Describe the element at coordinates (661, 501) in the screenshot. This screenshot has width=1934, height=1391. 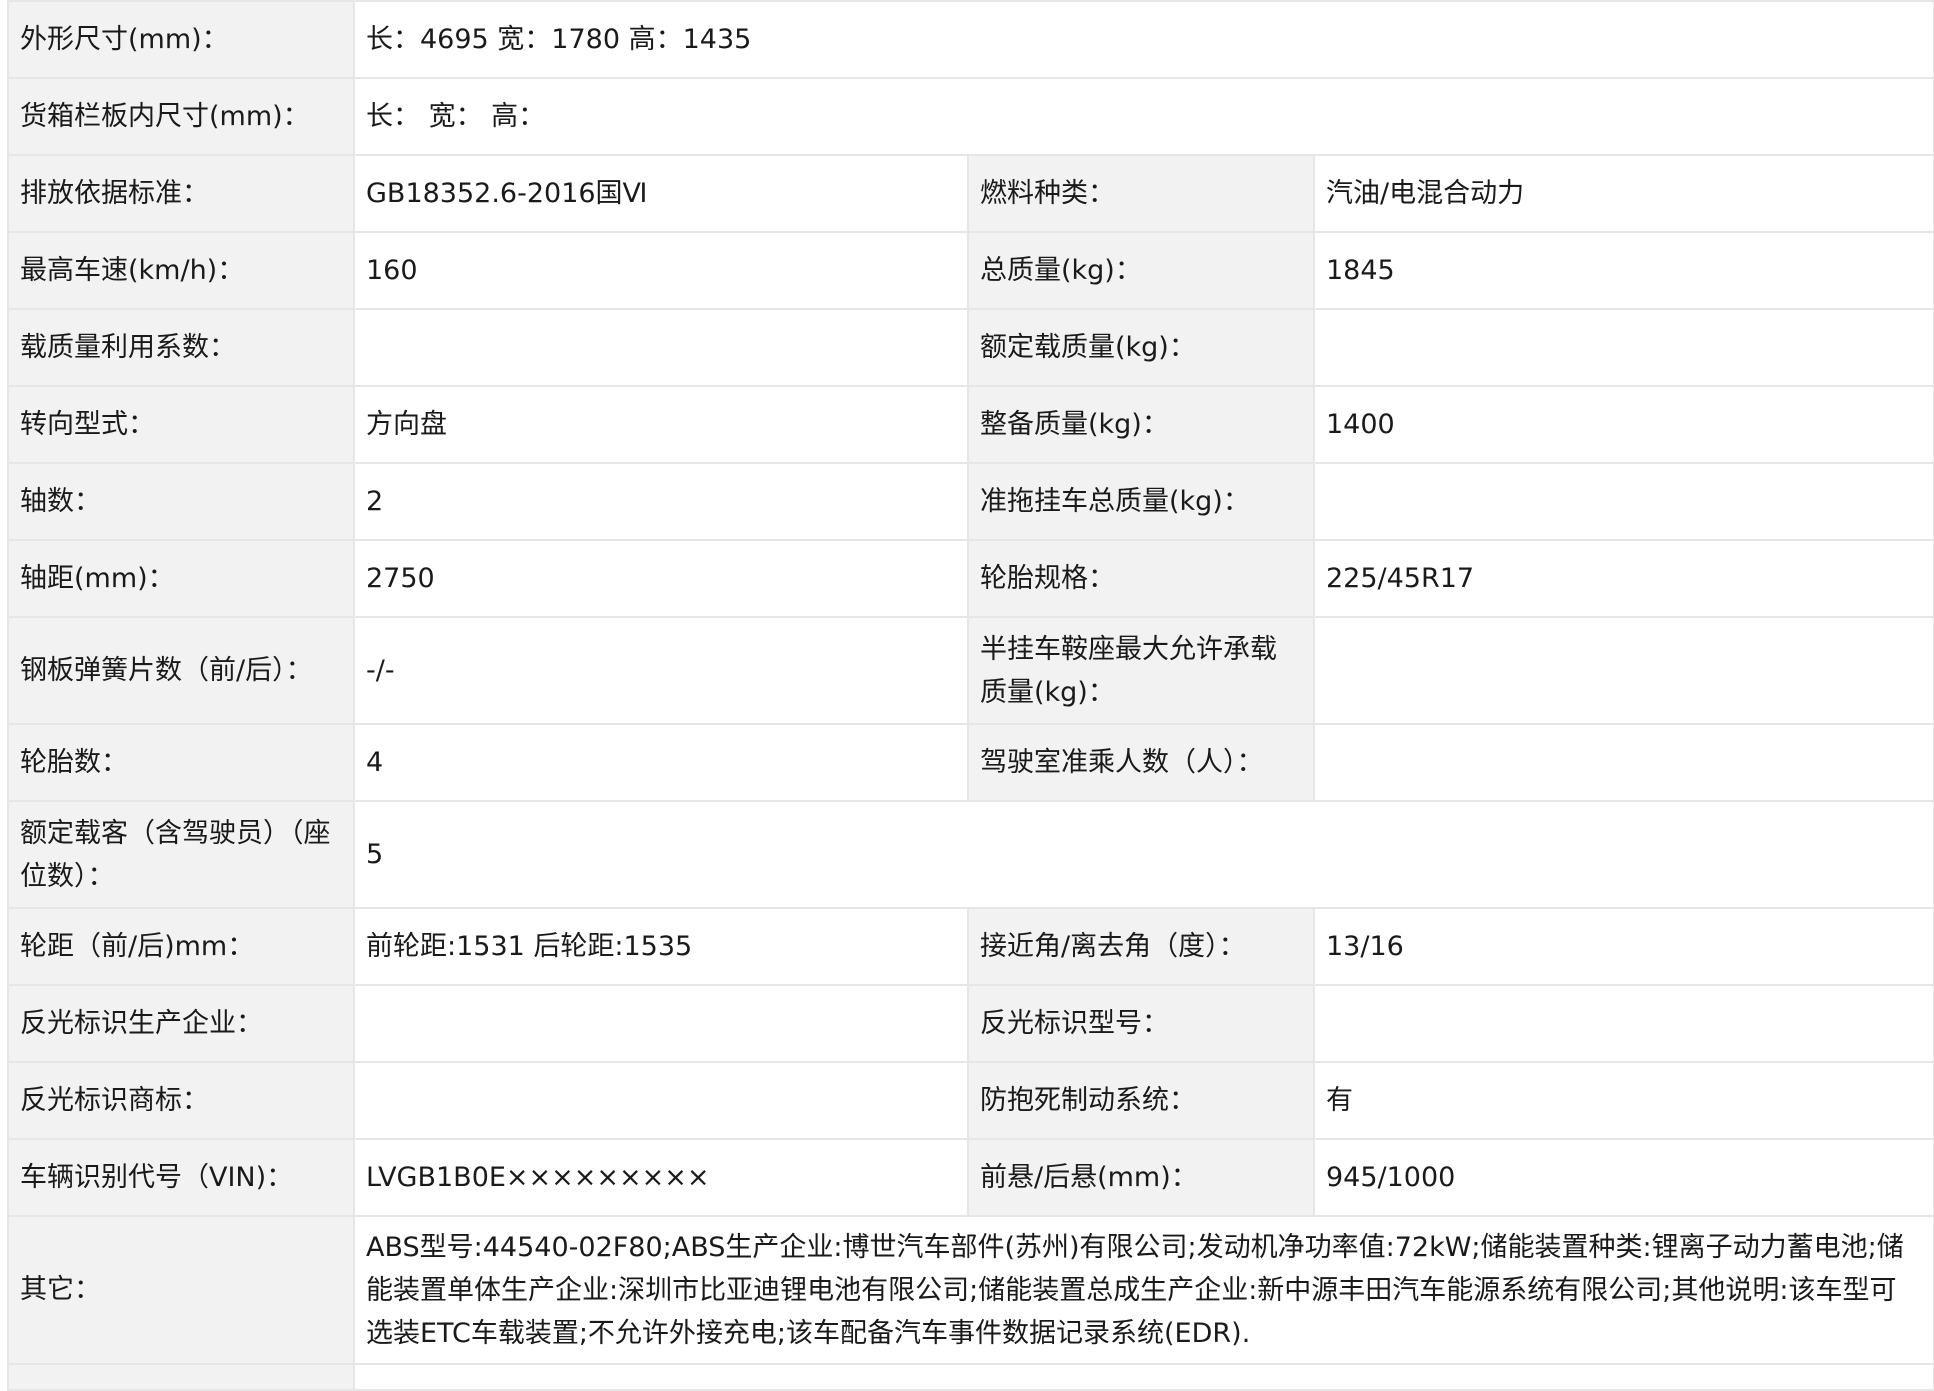
I see `spec-value: 2` at that location.